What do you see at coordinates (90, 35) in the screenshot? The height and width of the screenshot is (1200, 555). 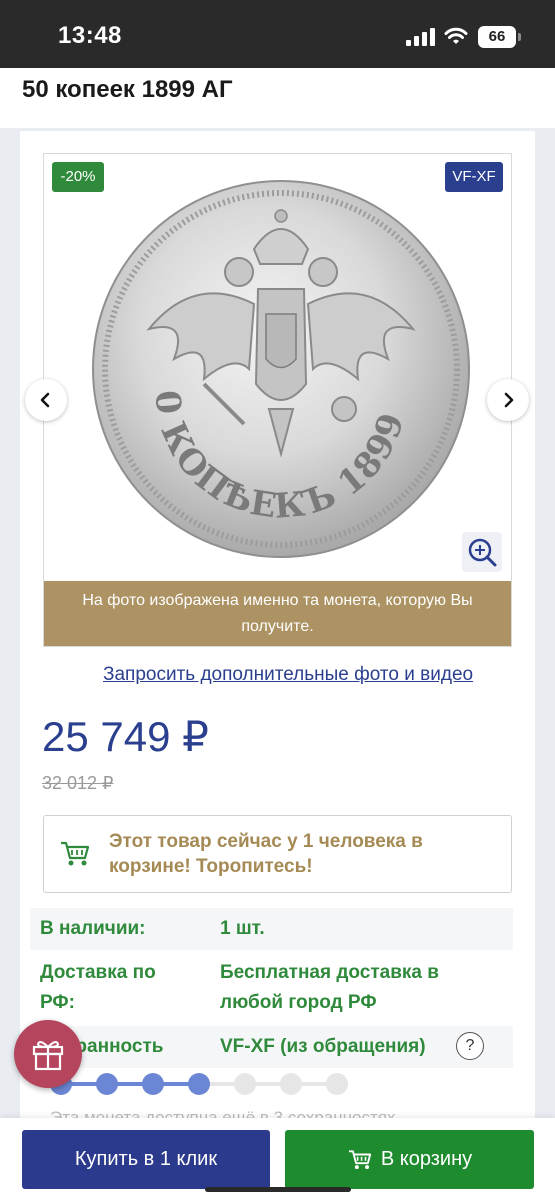 I see `status-time: 13:48` at bounding box center [90, 35].